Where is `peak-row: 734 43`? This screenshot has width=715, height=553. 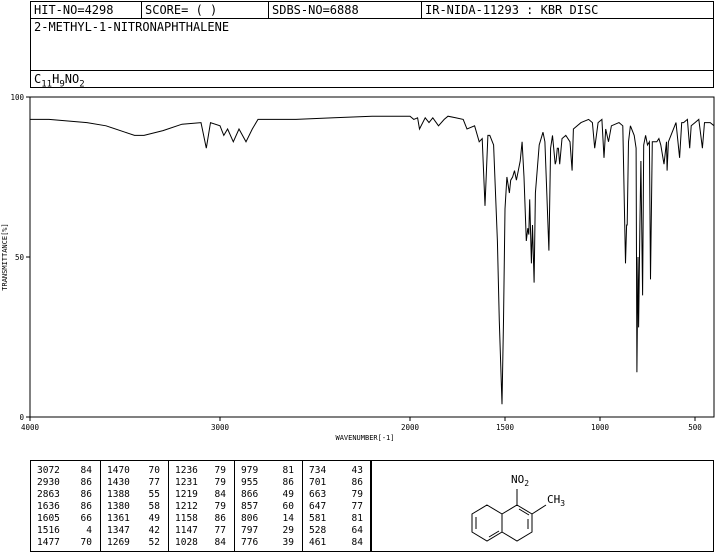
peak-row: 734 43 is located at coordinates (337, 470).